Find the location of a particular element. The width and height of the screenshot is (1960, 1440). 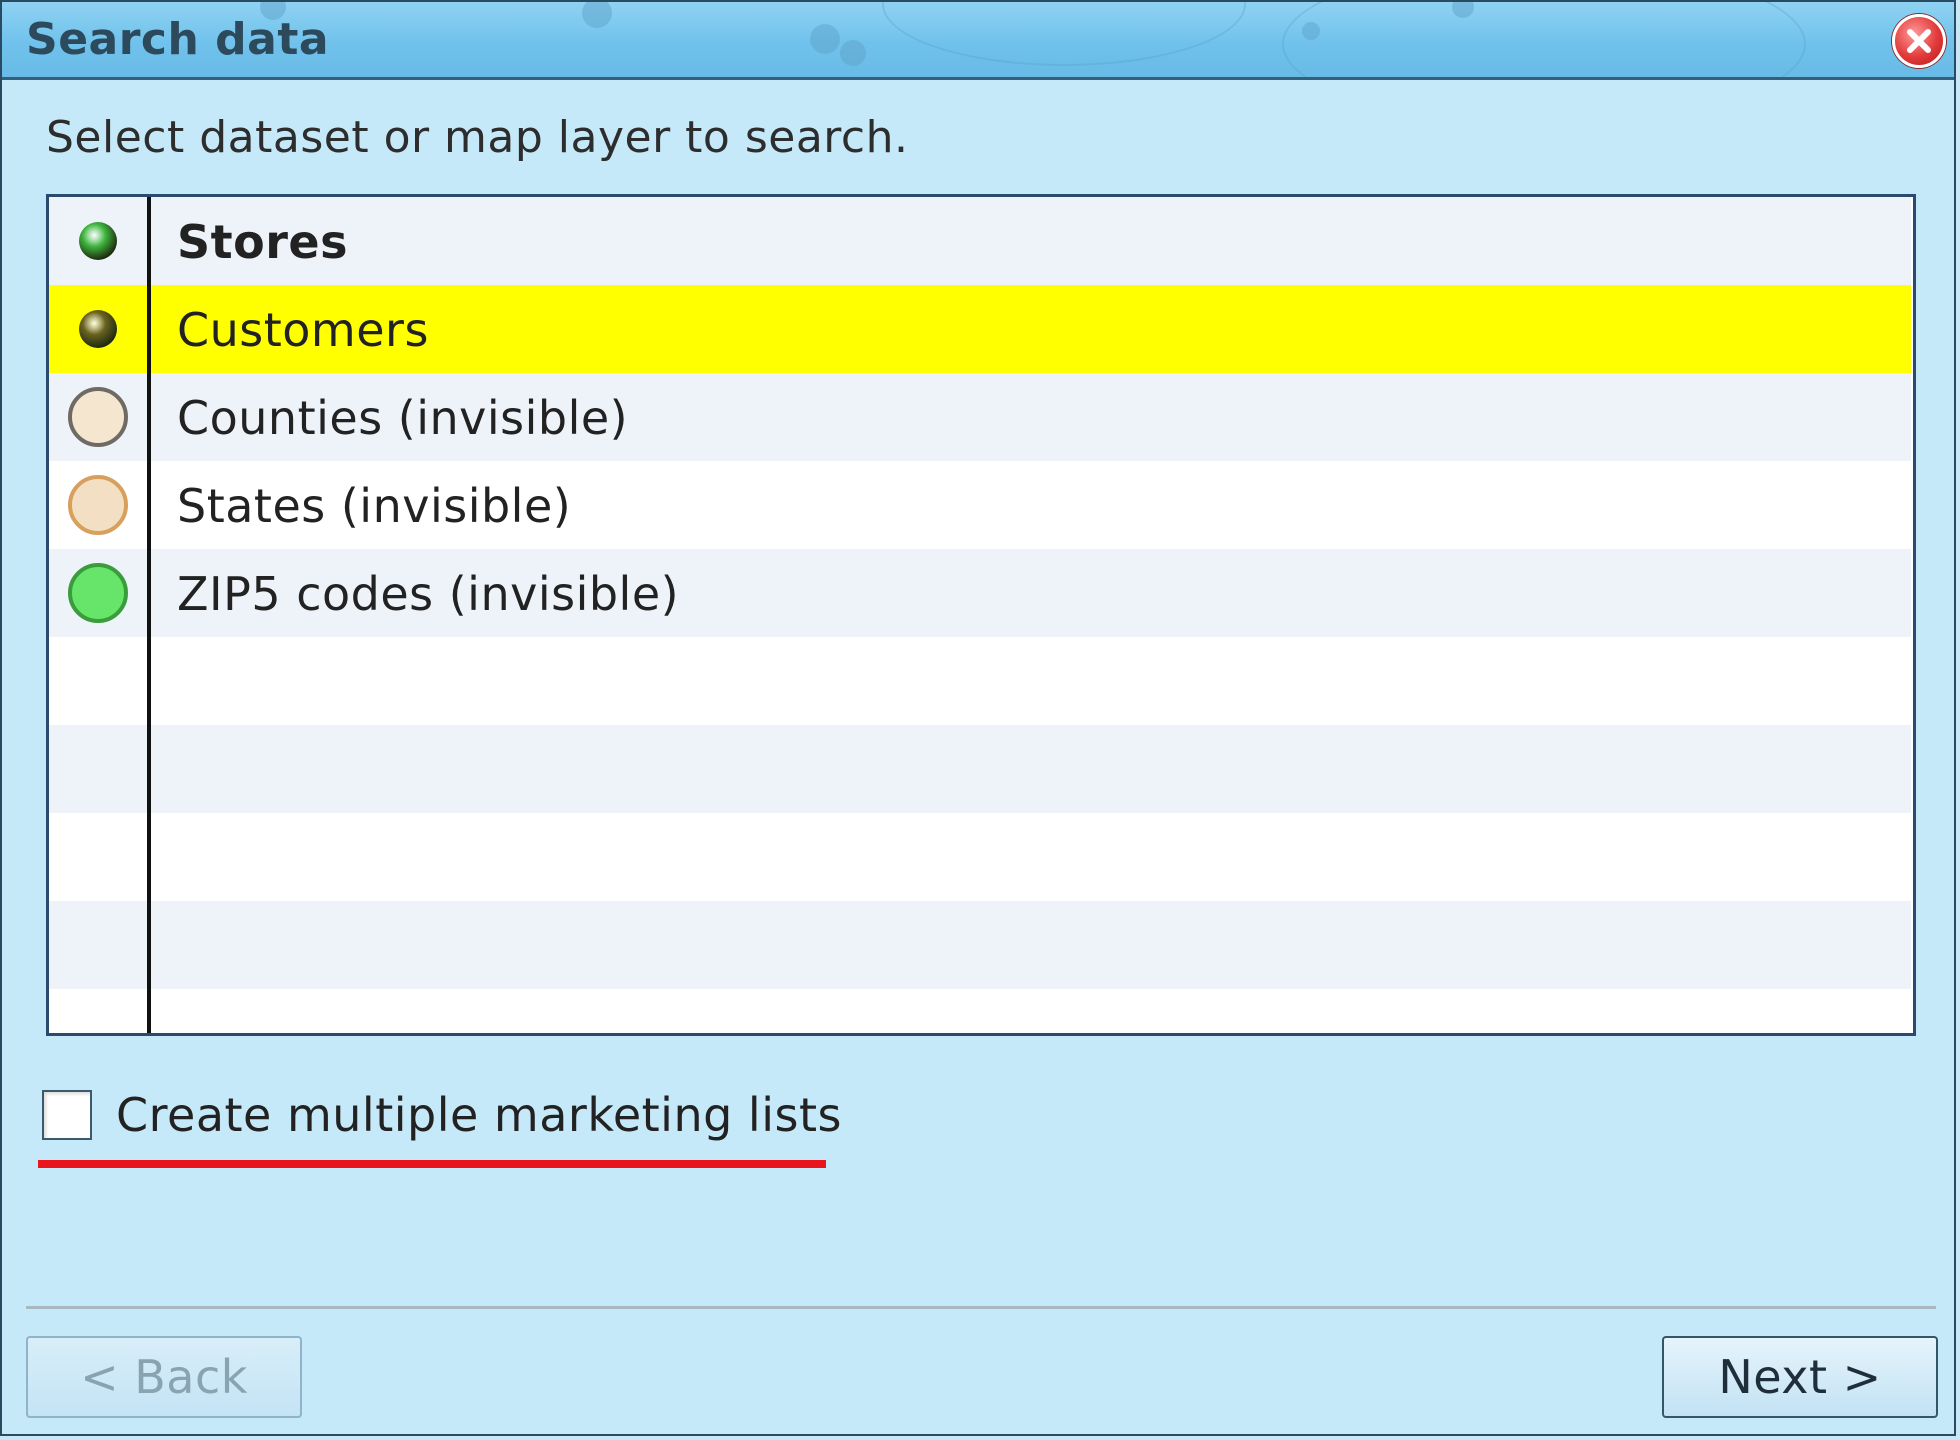

close-button is located at coordinates (1919, 41).